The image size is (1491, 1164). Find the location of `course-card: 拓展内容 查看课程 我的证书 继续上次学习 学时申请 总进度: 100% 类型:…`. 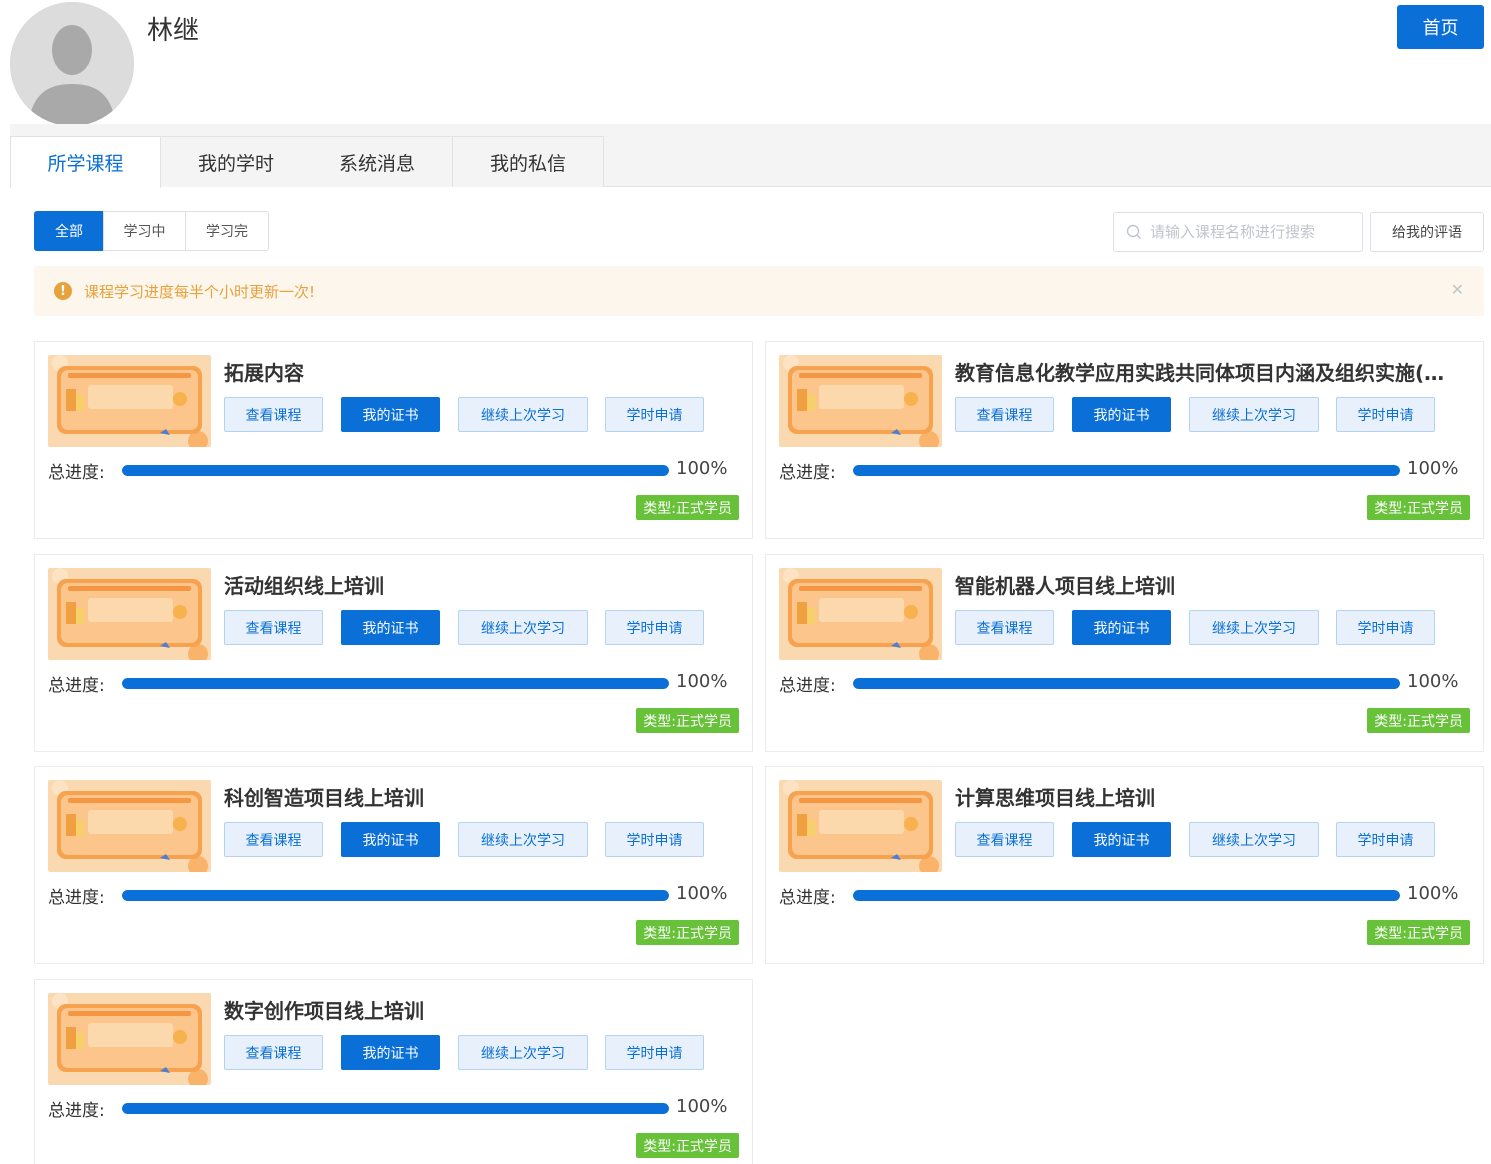

course-card: 拓展内容 查看课程 我的证书 继续上次学习 学时申请 总进度: 100% 类型:… is located at coordinates (393, 440).